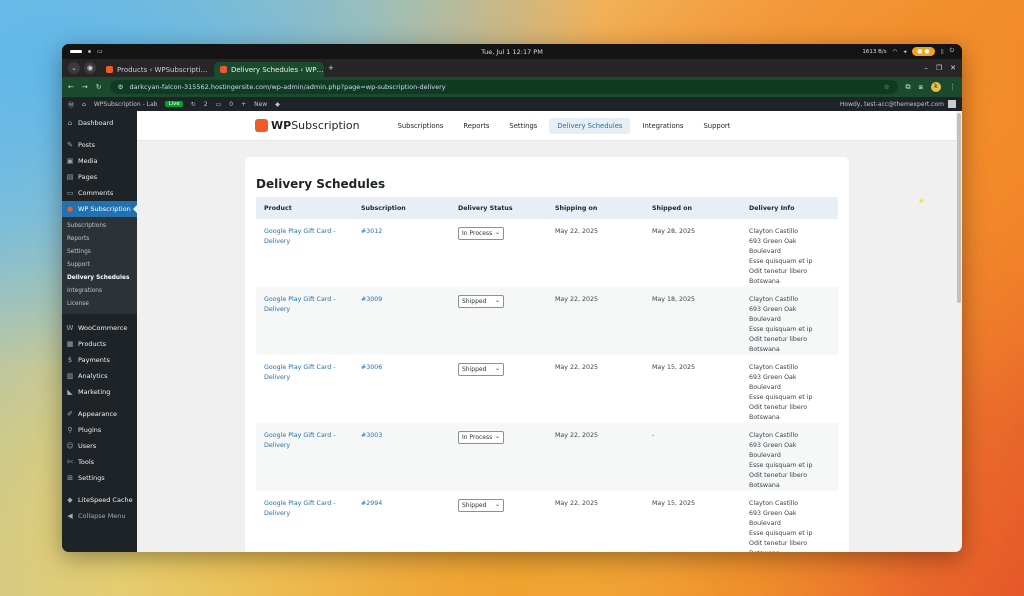  I want to click on page-scrollbar, so click(959, 331).